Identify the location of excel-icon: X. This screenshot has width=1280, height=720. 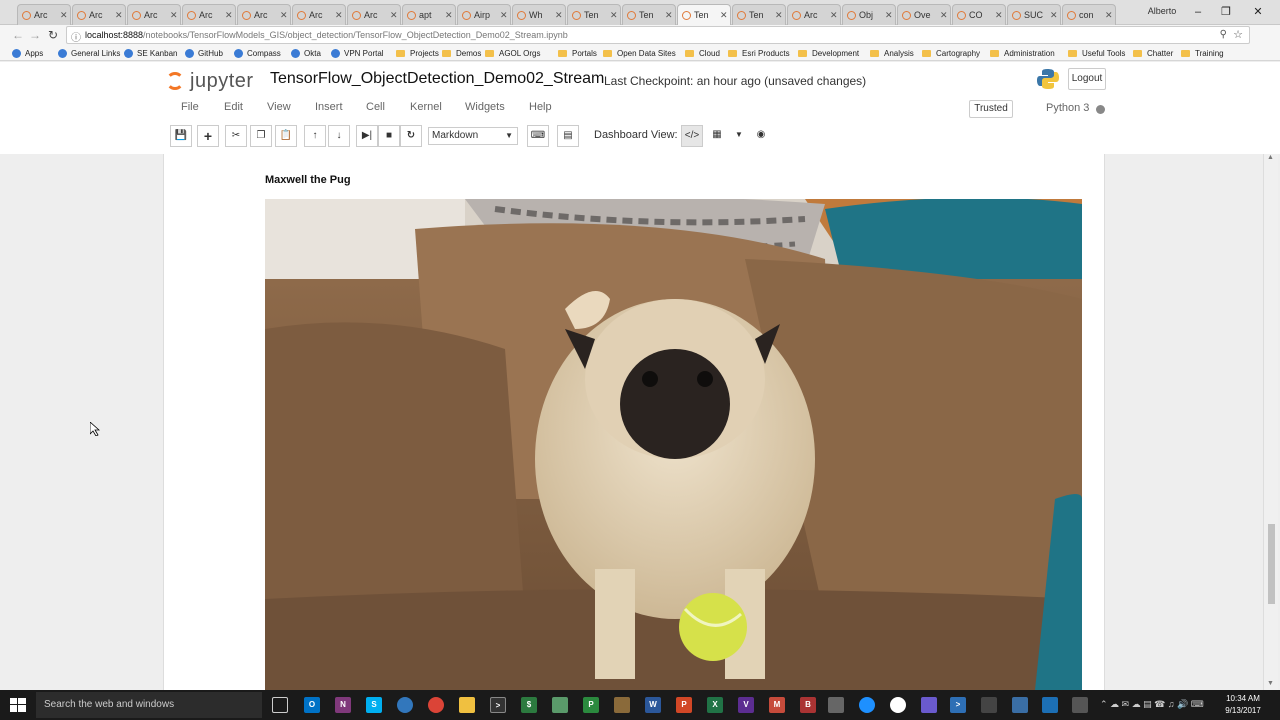
(715, 705).